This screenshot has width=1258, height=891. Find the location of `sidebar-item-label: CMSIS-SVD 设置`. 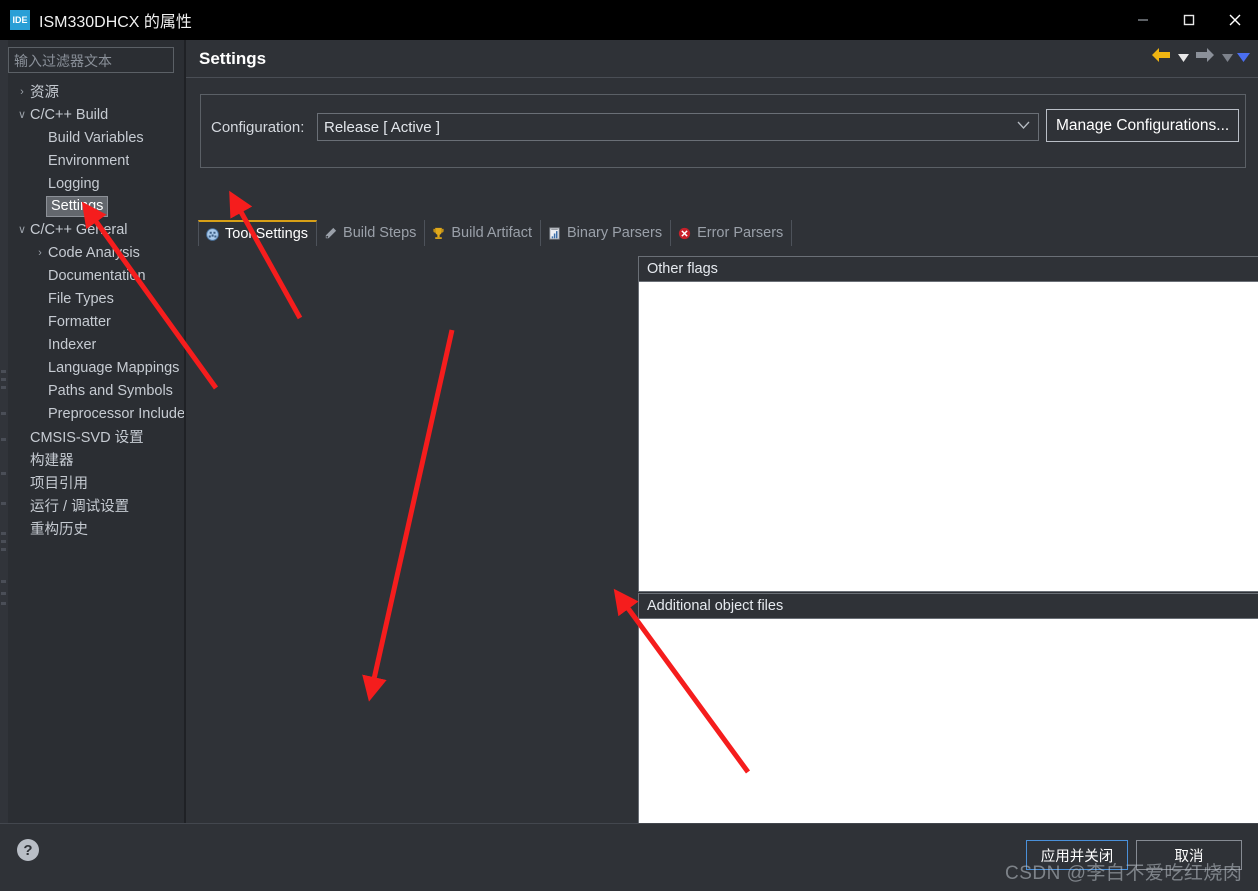

sidebar-item-label: CMSIS-SVD 设置 is located at coordinates (87, 438).